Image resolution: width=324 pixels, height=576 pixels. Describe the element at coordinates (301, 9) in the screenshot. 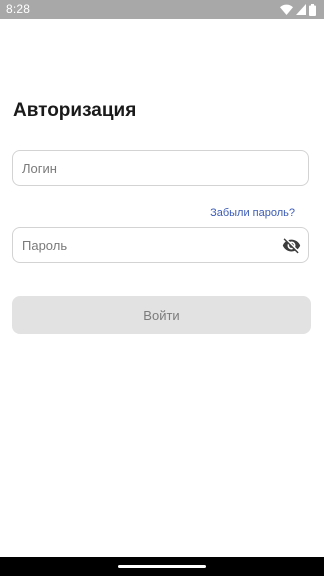

I see `signal-icon` at that location.